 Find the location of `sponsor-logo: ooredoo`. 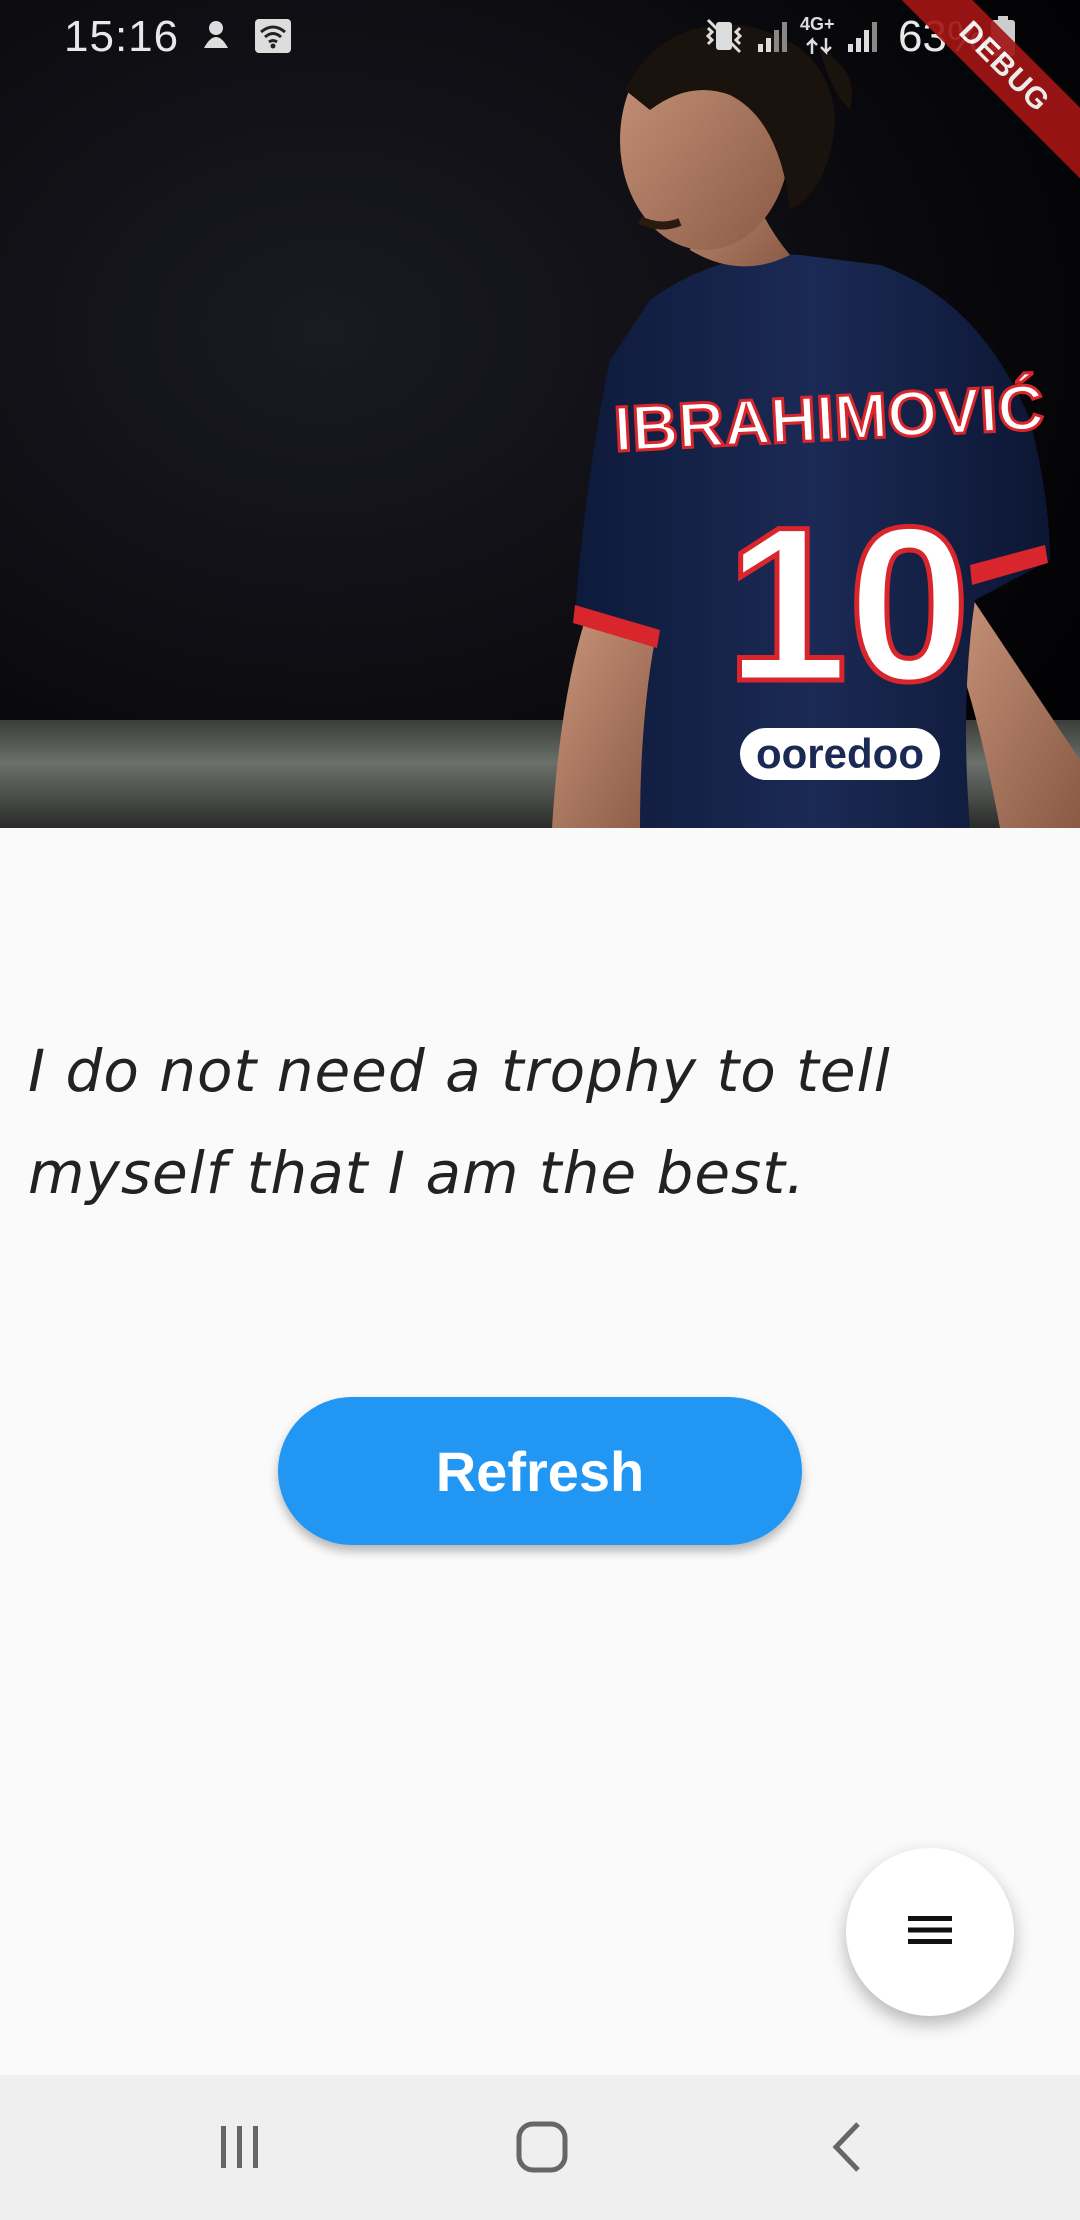

sponsor-logo: ooredoo is located at coordinates (840, 753).